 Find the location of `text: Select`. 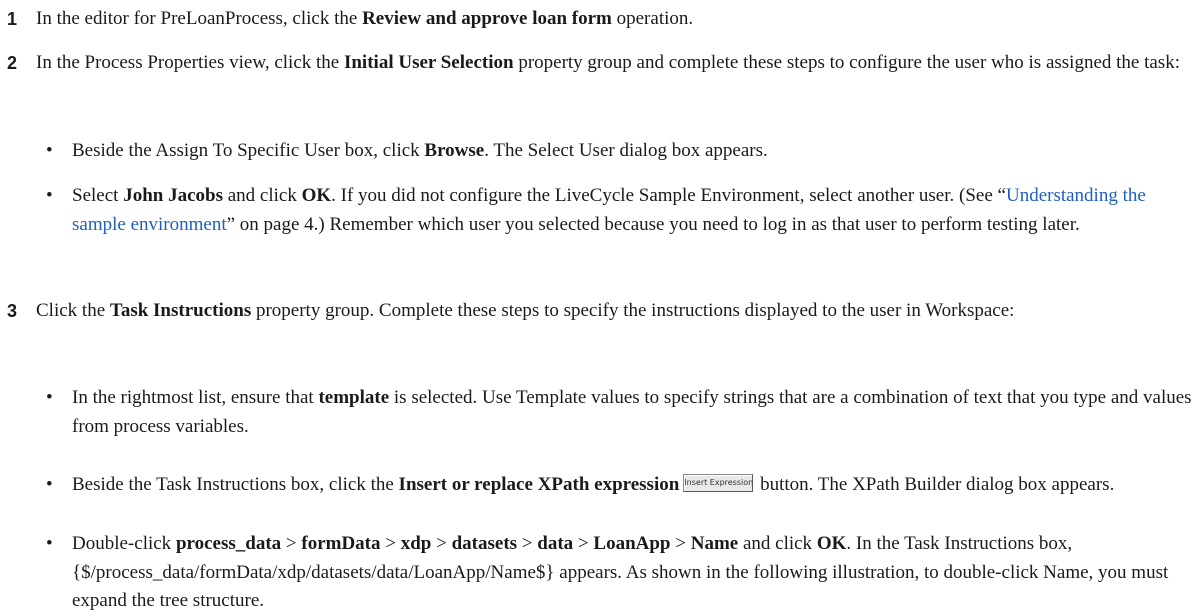

text: Select is located at coordinates (98, 195).